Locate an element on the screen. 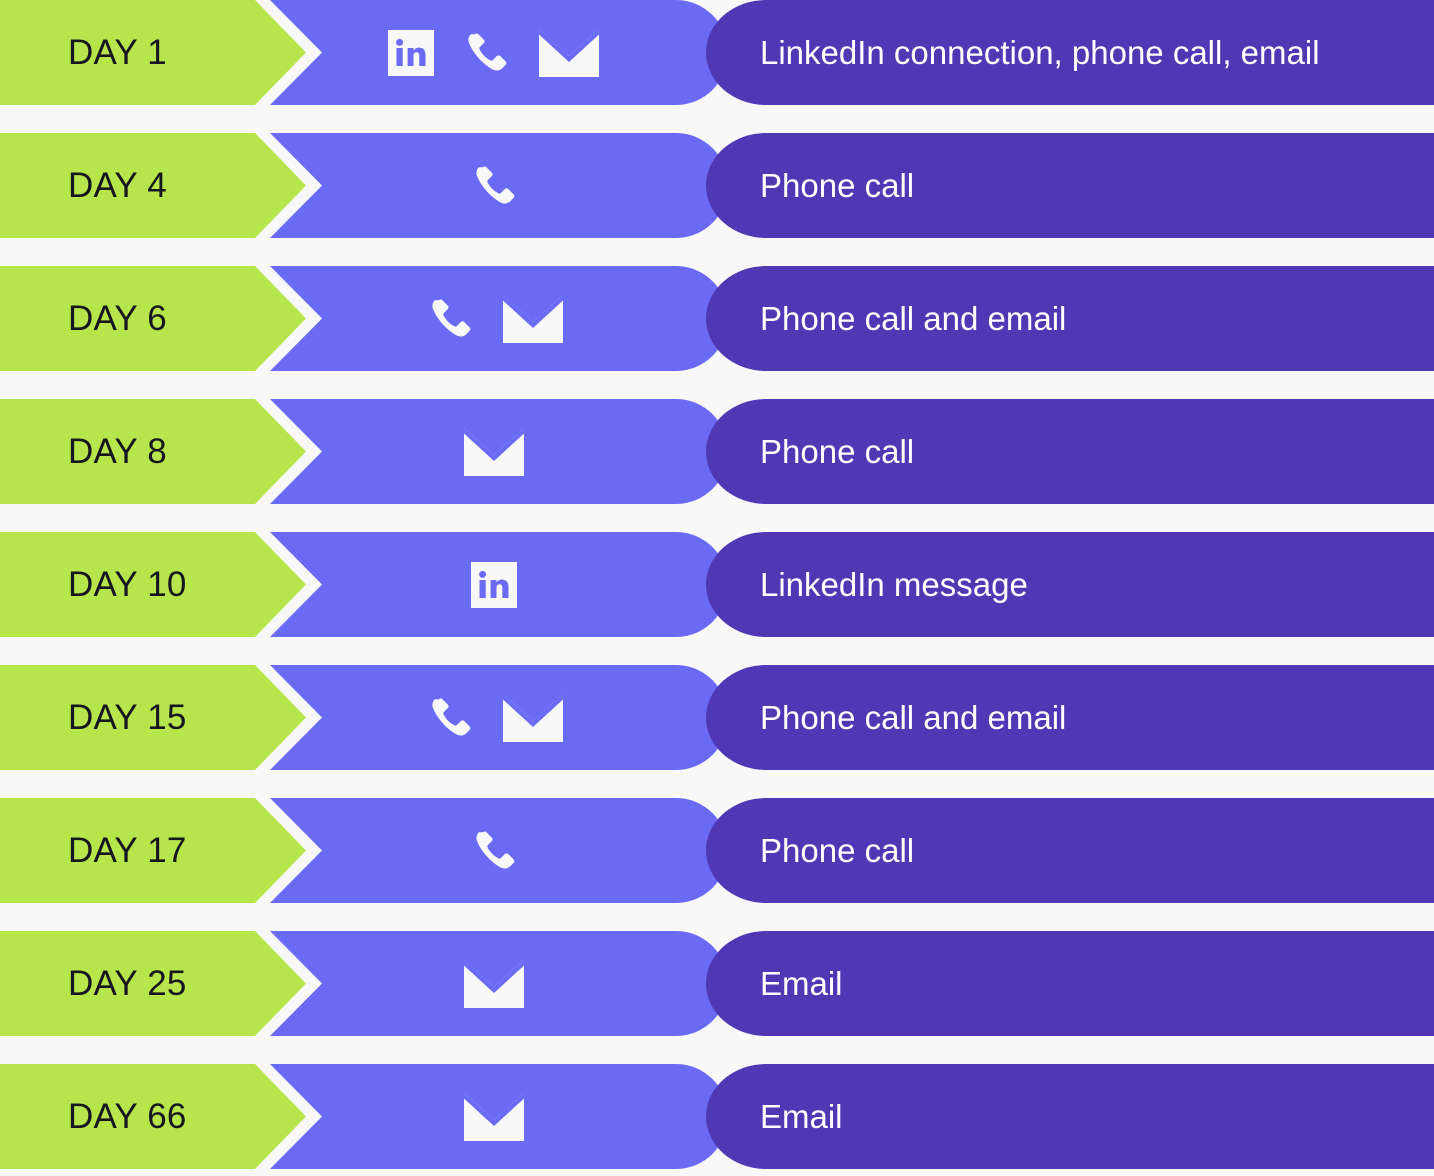 The height and width of the screenshot is (1176, 1434). cadence-row: DAY 6 Phone call and email is located at coordinates (717, 318).